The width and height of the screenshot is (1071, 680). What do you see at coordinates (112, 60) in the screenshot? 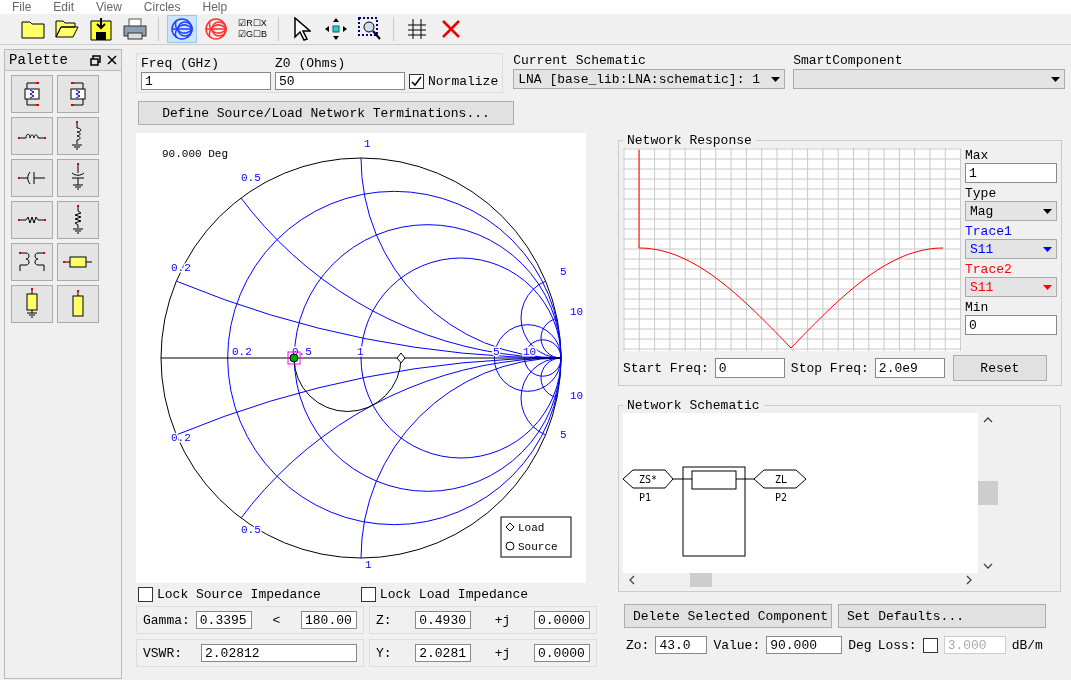
I see `close-icon` at bounding box center [112, 60].